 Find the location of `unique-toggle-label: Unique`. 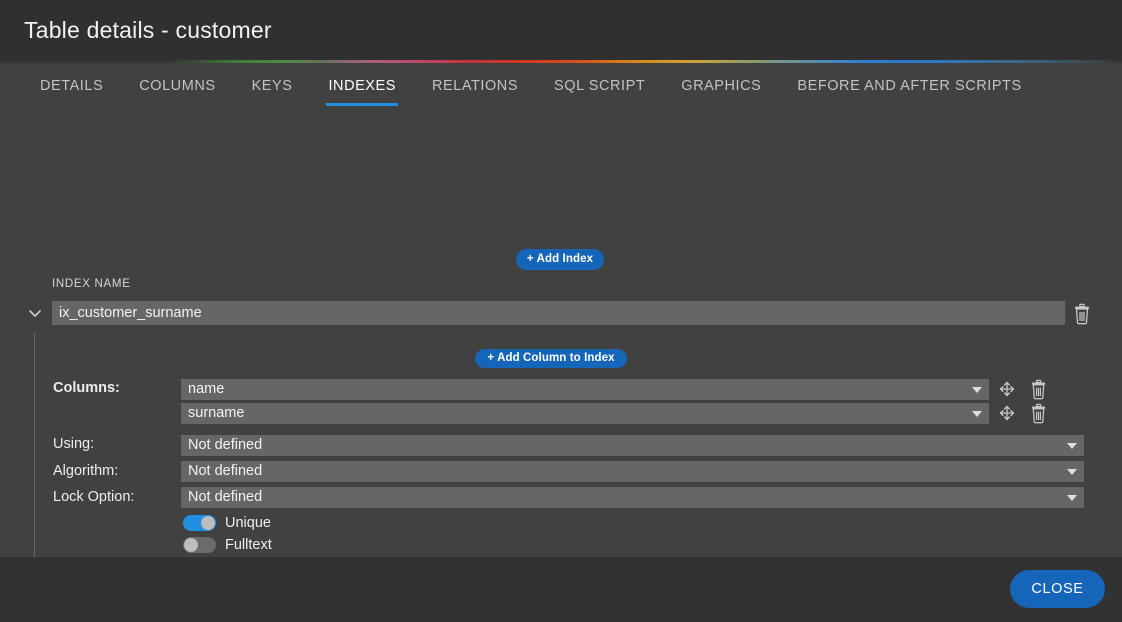

unique-toggle-label: Unique is located at coordinates (248, 523).